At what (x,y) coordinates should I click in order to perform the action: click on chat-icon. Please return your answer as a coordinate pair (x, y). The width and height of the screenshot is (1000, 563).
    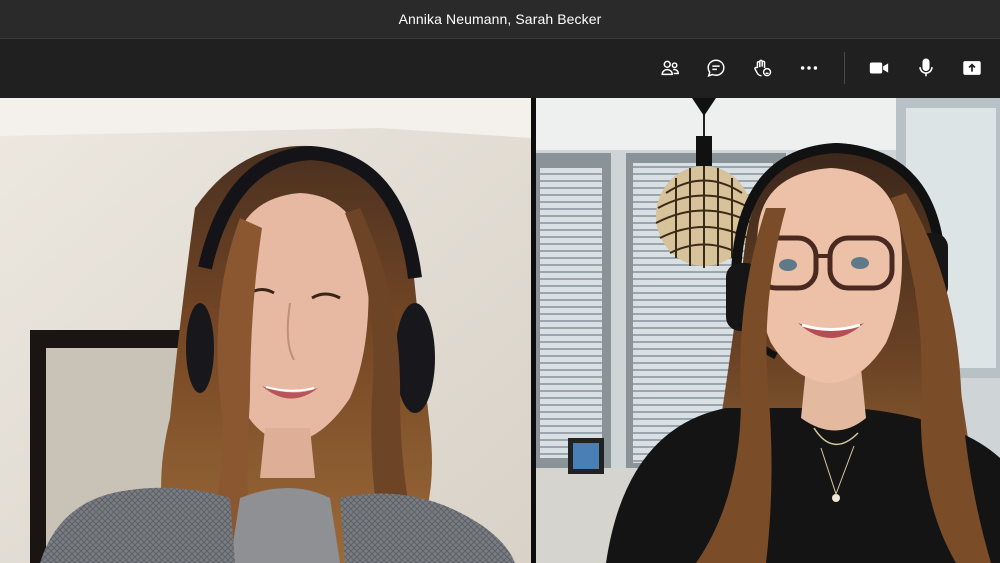
    Looking at the image, I should click on (716, 68).